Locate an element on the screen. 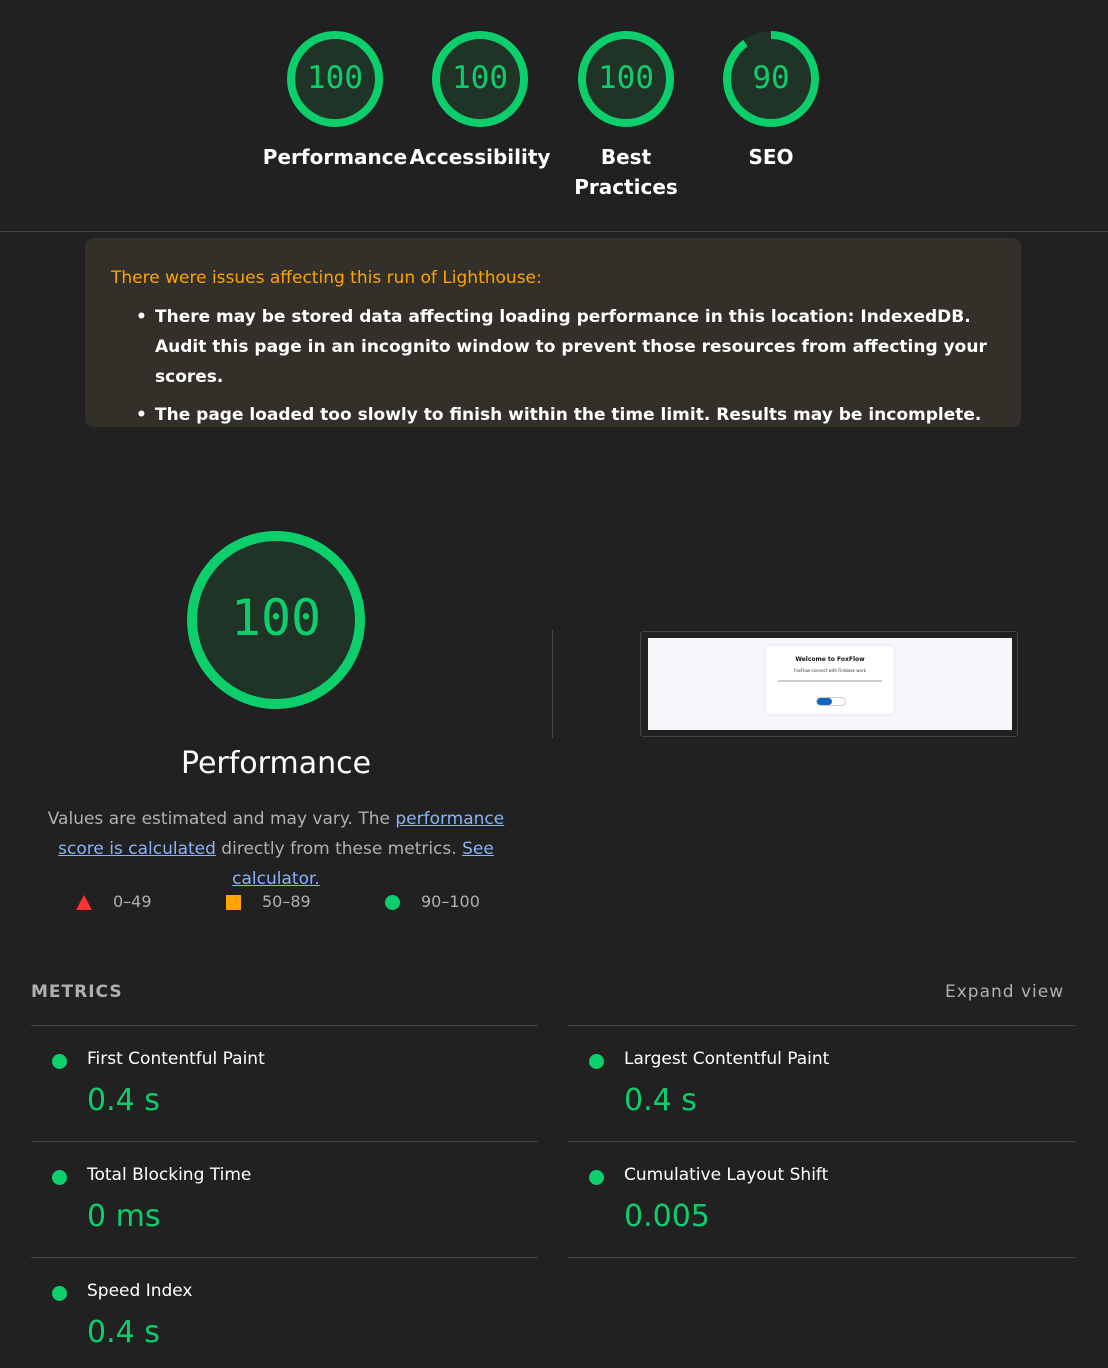 This screenshot has width=1108, height=1368. category-label-performance: Performance is located at coordinates (335, 157).